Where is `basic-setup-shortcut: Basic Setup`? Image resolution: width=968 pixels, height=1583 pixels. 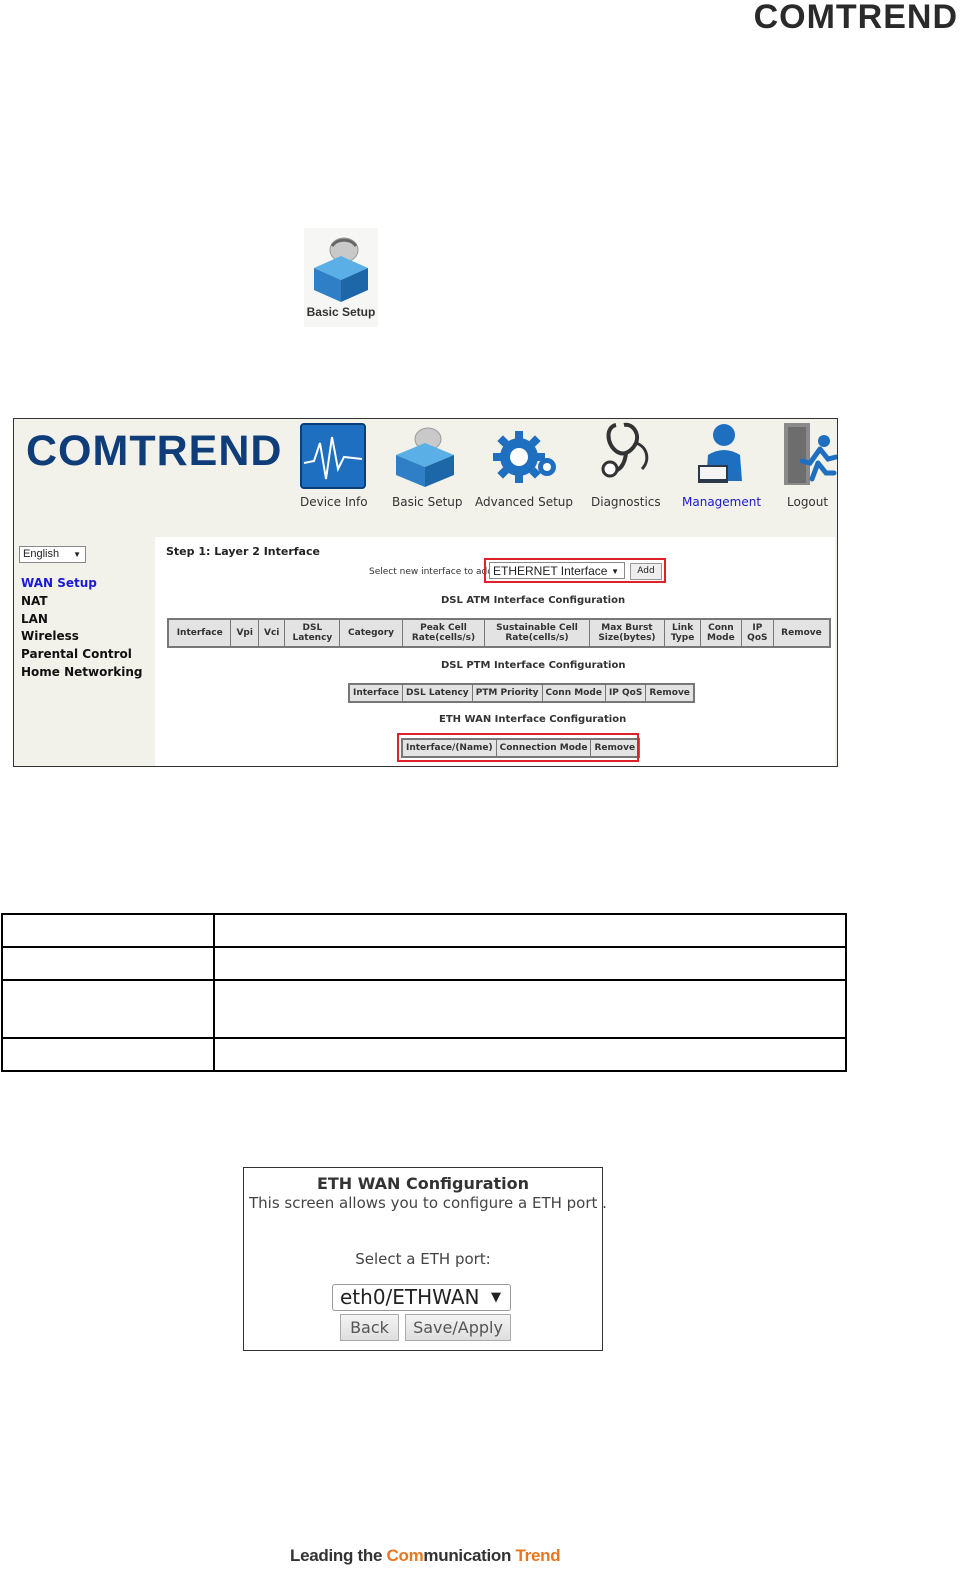 basic-setup-shortcut: Basic Setup is located at coordinates (341, 277).